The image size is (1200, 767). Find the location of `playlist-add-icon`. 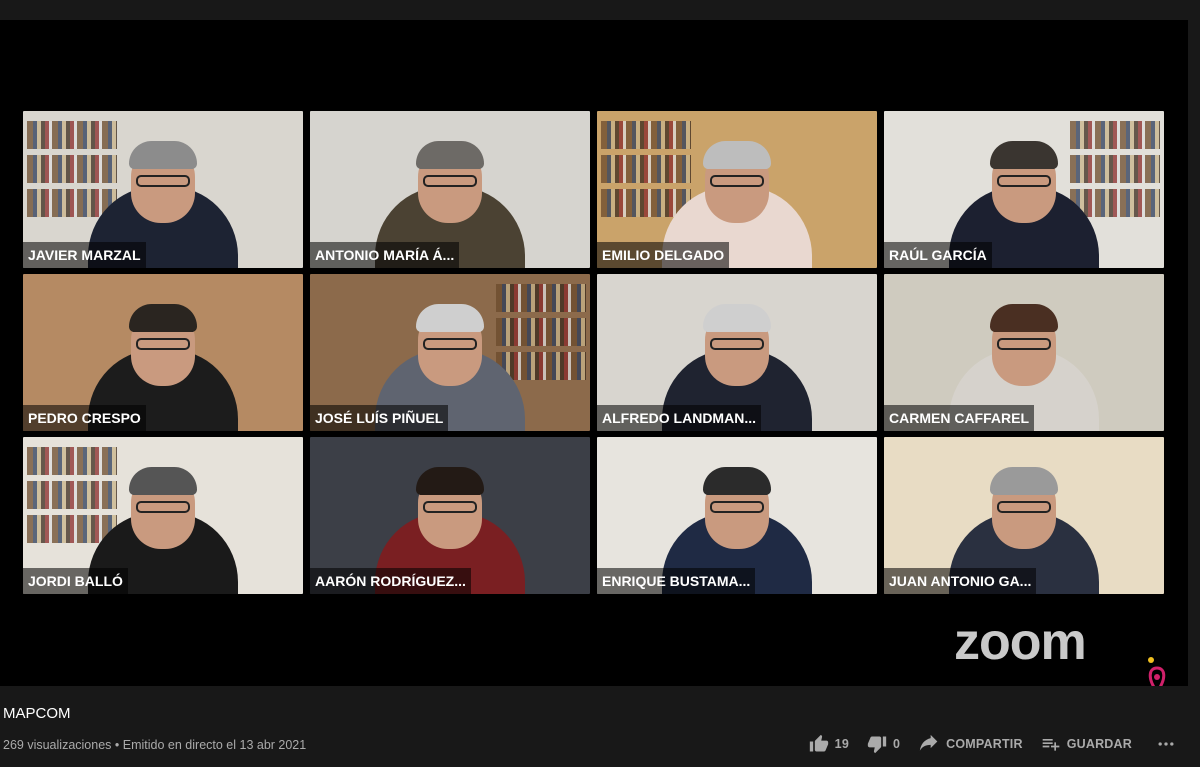

playlist-add-icon is located at coordinates (1051, 745).